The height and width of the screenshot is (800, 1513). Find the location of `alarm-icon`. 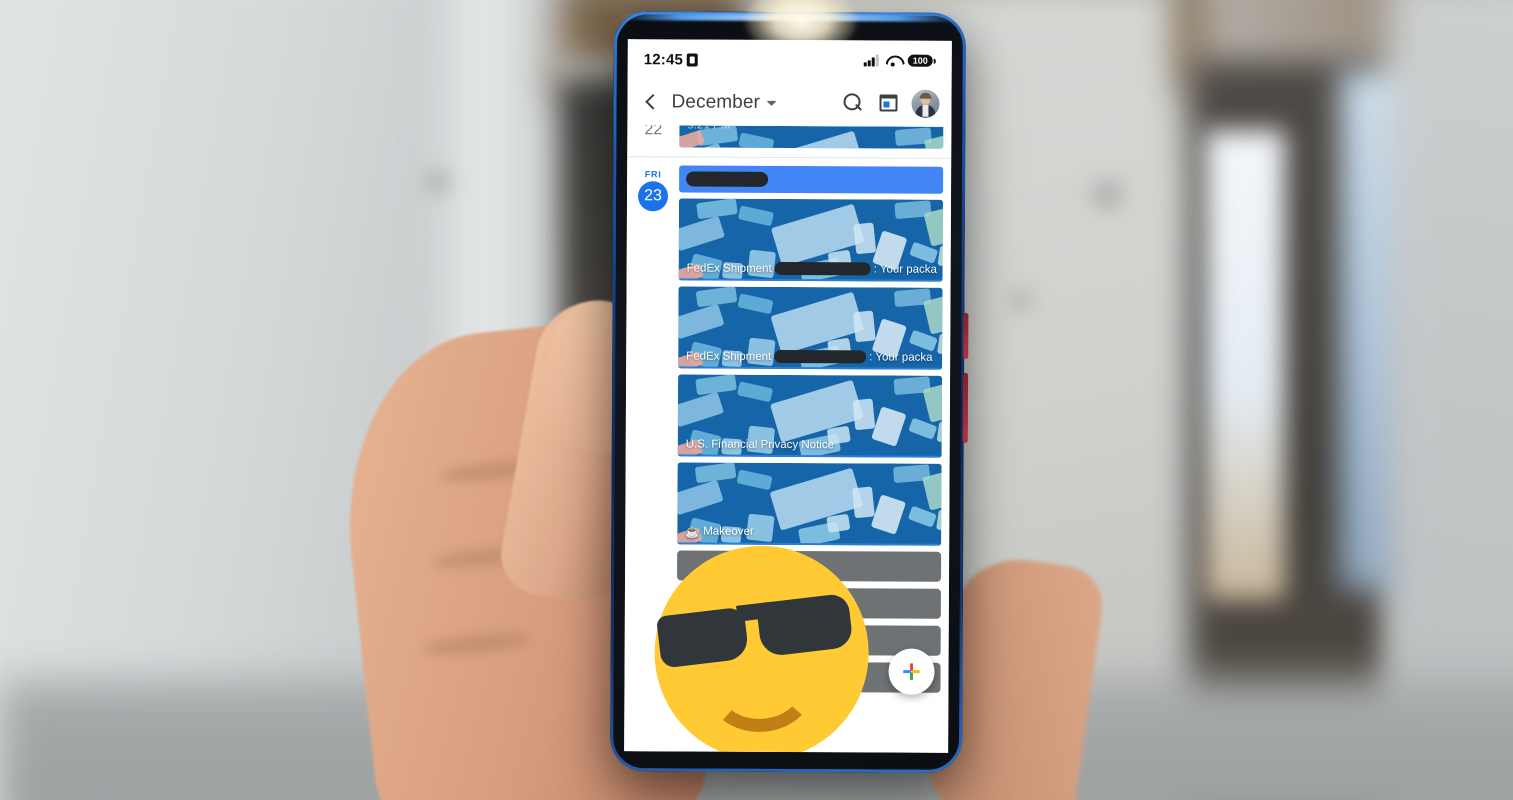

alarm-icon is located at coordinates (693, 59).